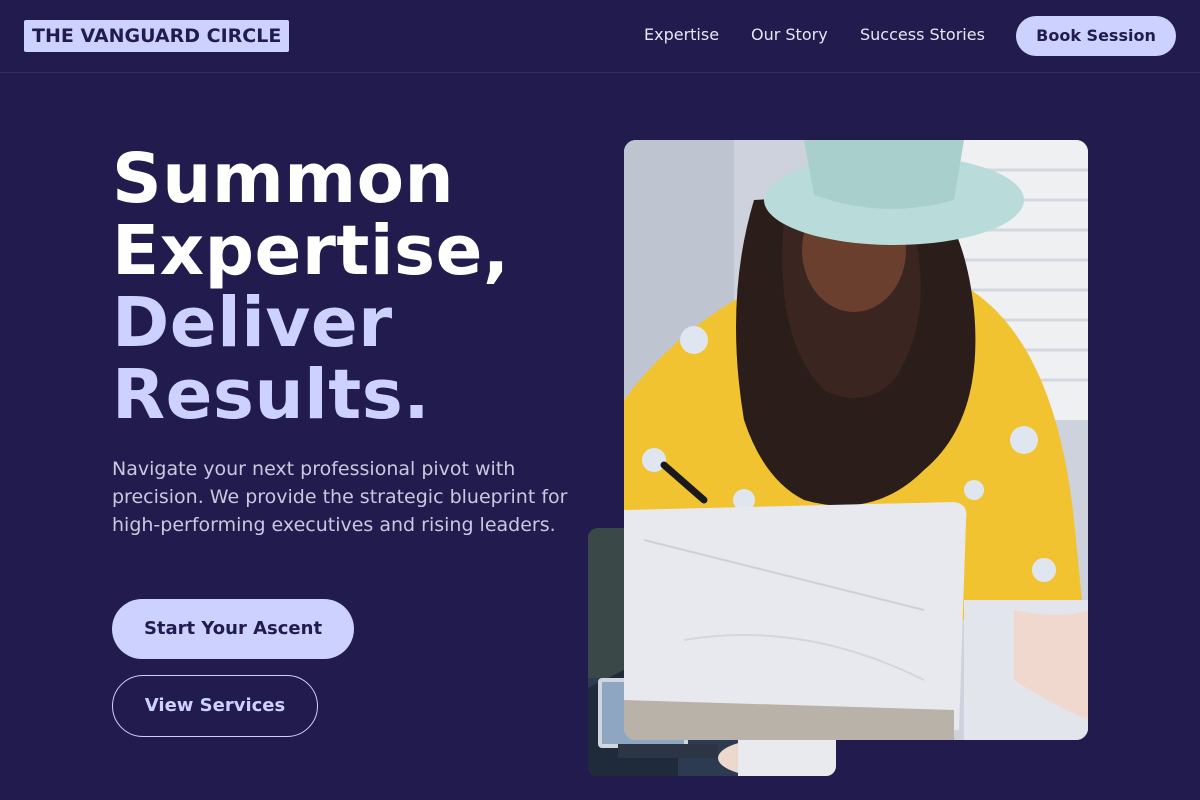 The image size is (1200, 800). Describe the element at coordinates (1096, 36) in the screenshot. I see `book-session-button: Book Session` at that location.